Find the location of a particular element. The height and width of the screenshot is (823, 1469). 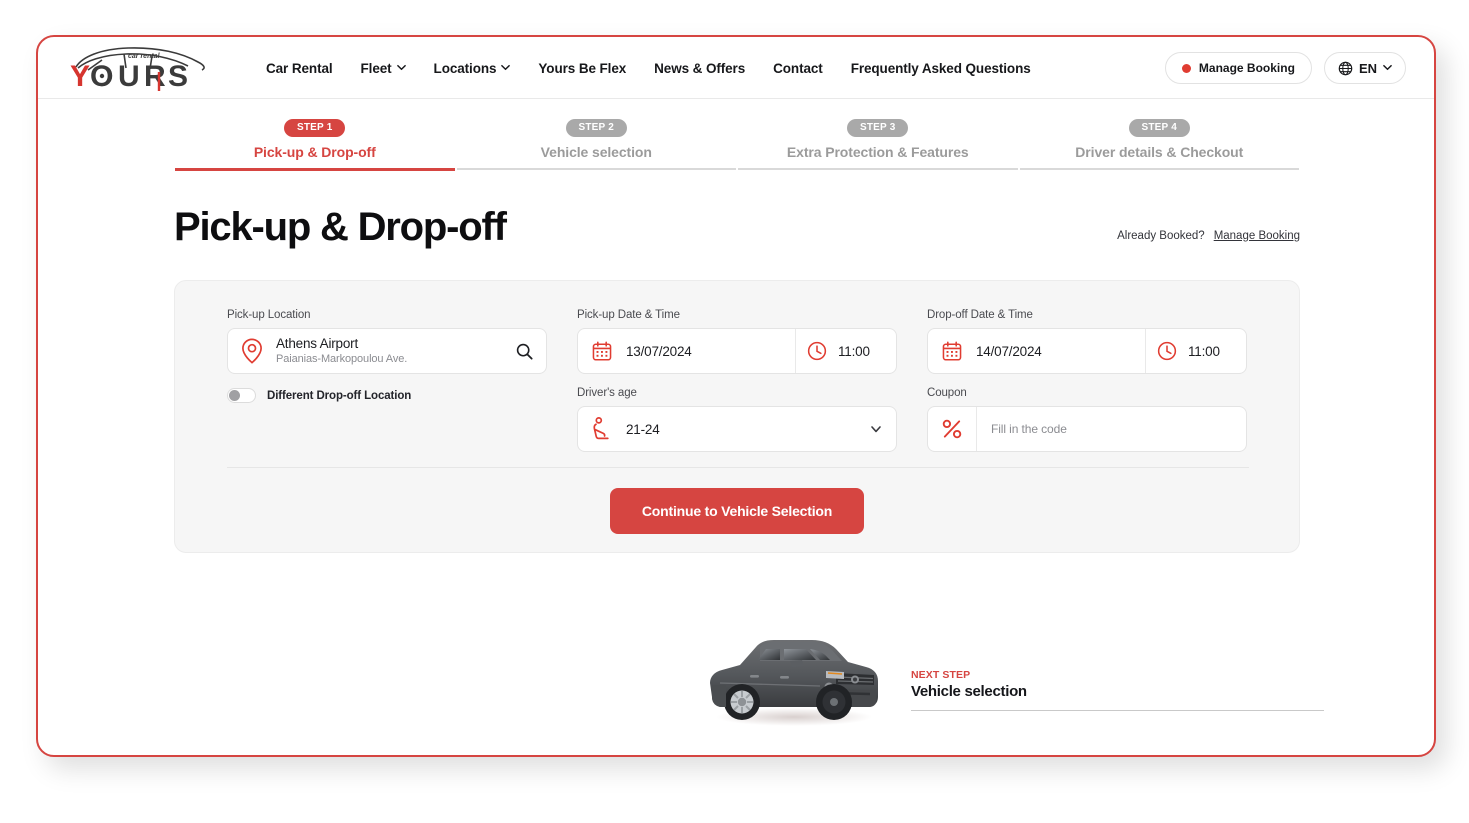

next-step-section: NEXT STEP Vehicle selection is located at coordinates (749, 677).